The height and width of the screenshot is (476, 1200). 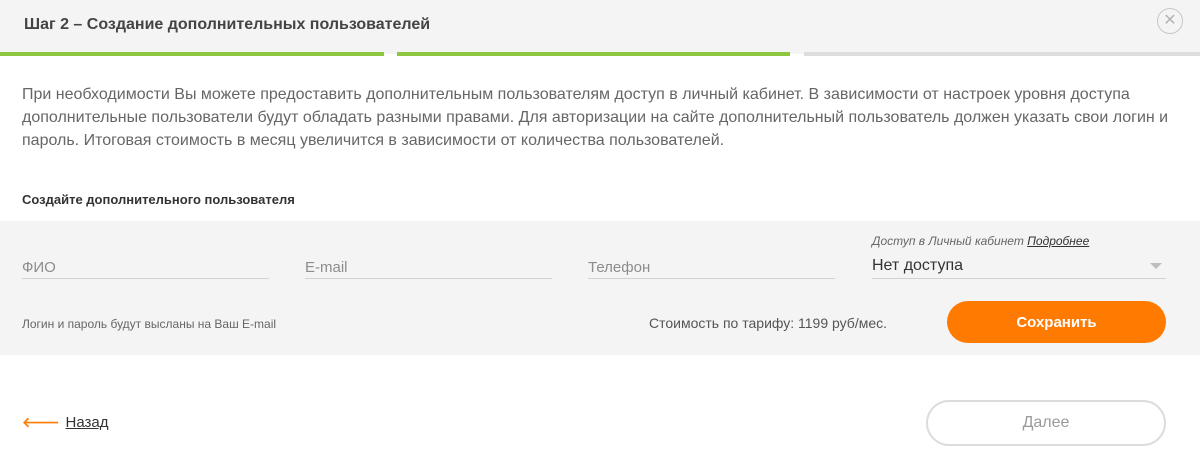 What do you see at coordinates (1056, 322) in the screenshot?
I see `save-button: Сохранить` at bounding box center [1056, 322].